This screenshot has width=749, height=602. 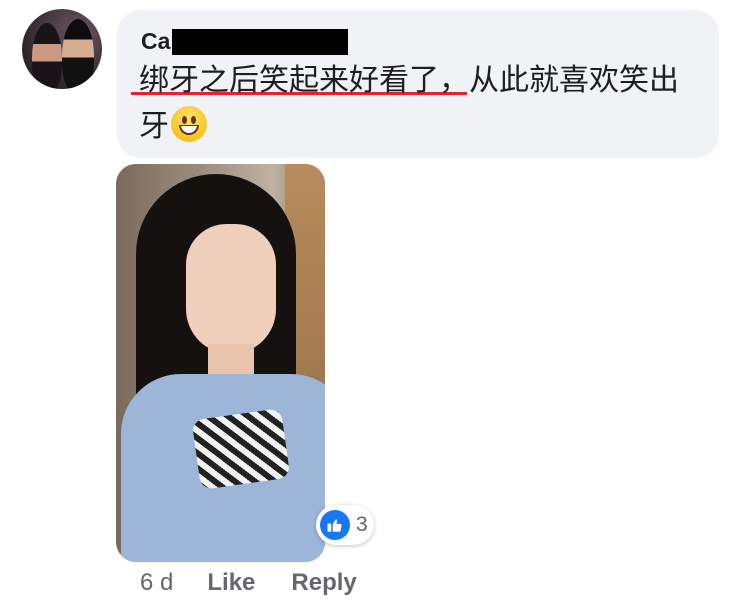 I want to click on reaction-summary: 3, so click(x=345, y=525).